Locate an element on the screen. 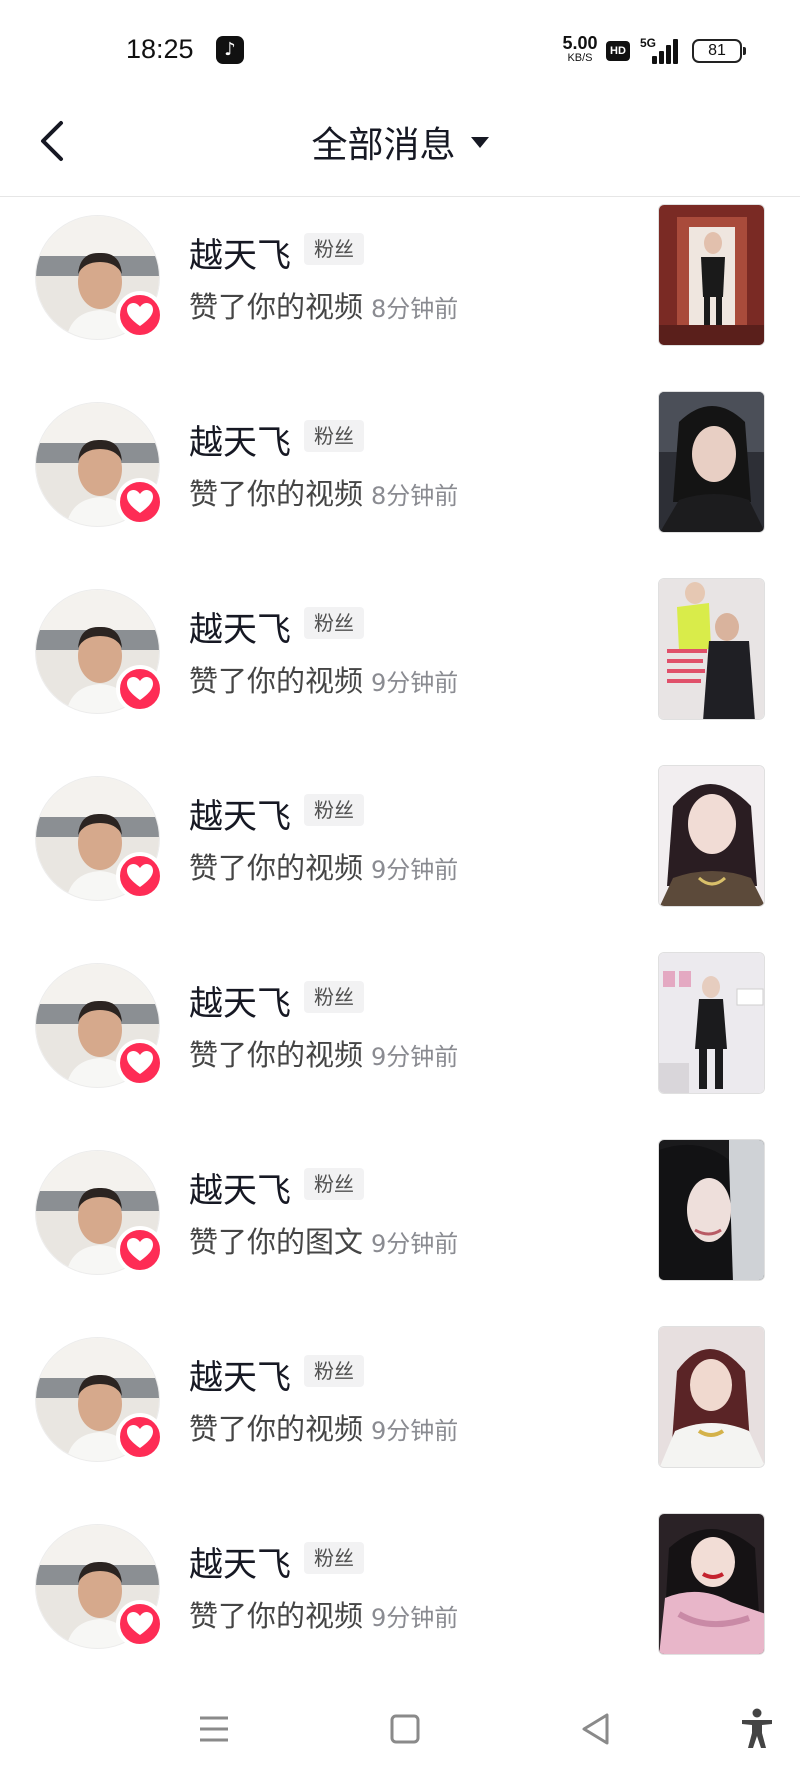 The width and height of the screenshot is (800, 1778). nav-home-button is located at coordinates (405, 1729).